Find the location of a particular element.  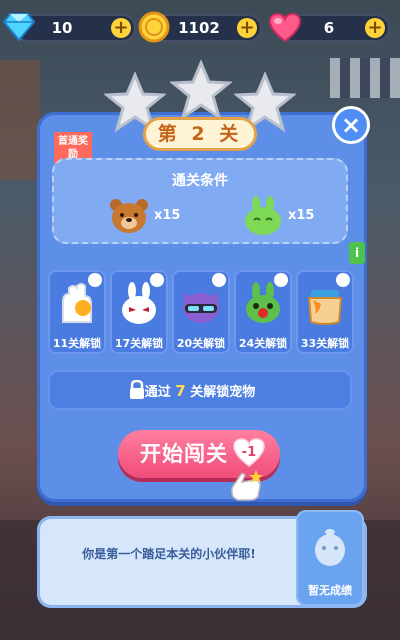

level-title: 第 2 关 is located at coordinates (200, 134).